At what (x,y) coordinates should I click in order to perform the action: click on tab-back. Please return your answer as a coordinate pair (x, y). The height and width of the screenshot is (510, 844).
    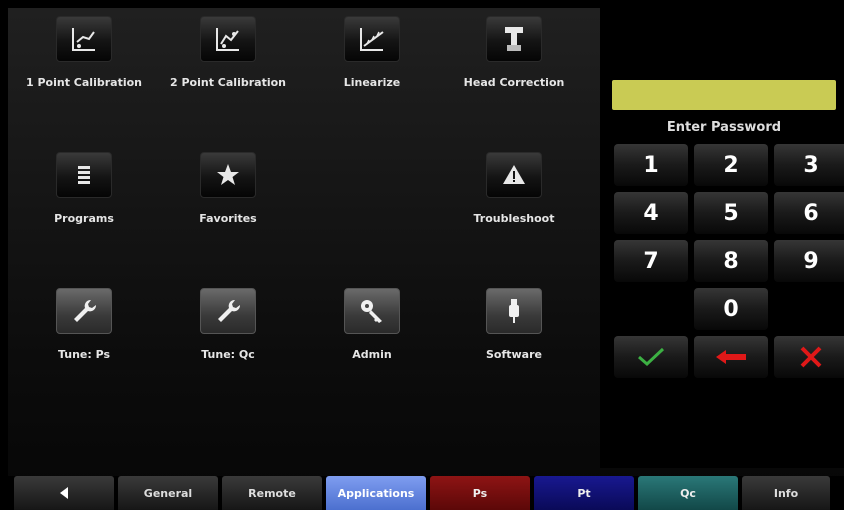
    Looking at the image, I should click on (64, 493).